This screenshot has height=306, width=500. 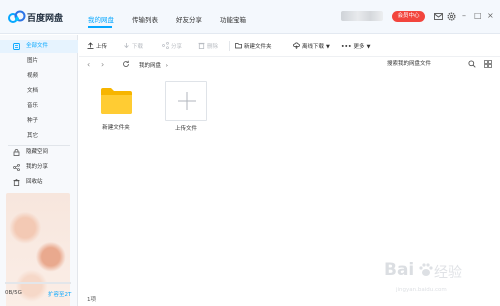 What do you see at coordinates (101, 19) in the screenshot?
I see `tab-my-netdisk: 我的网盘` at bounding box center [101, 19].